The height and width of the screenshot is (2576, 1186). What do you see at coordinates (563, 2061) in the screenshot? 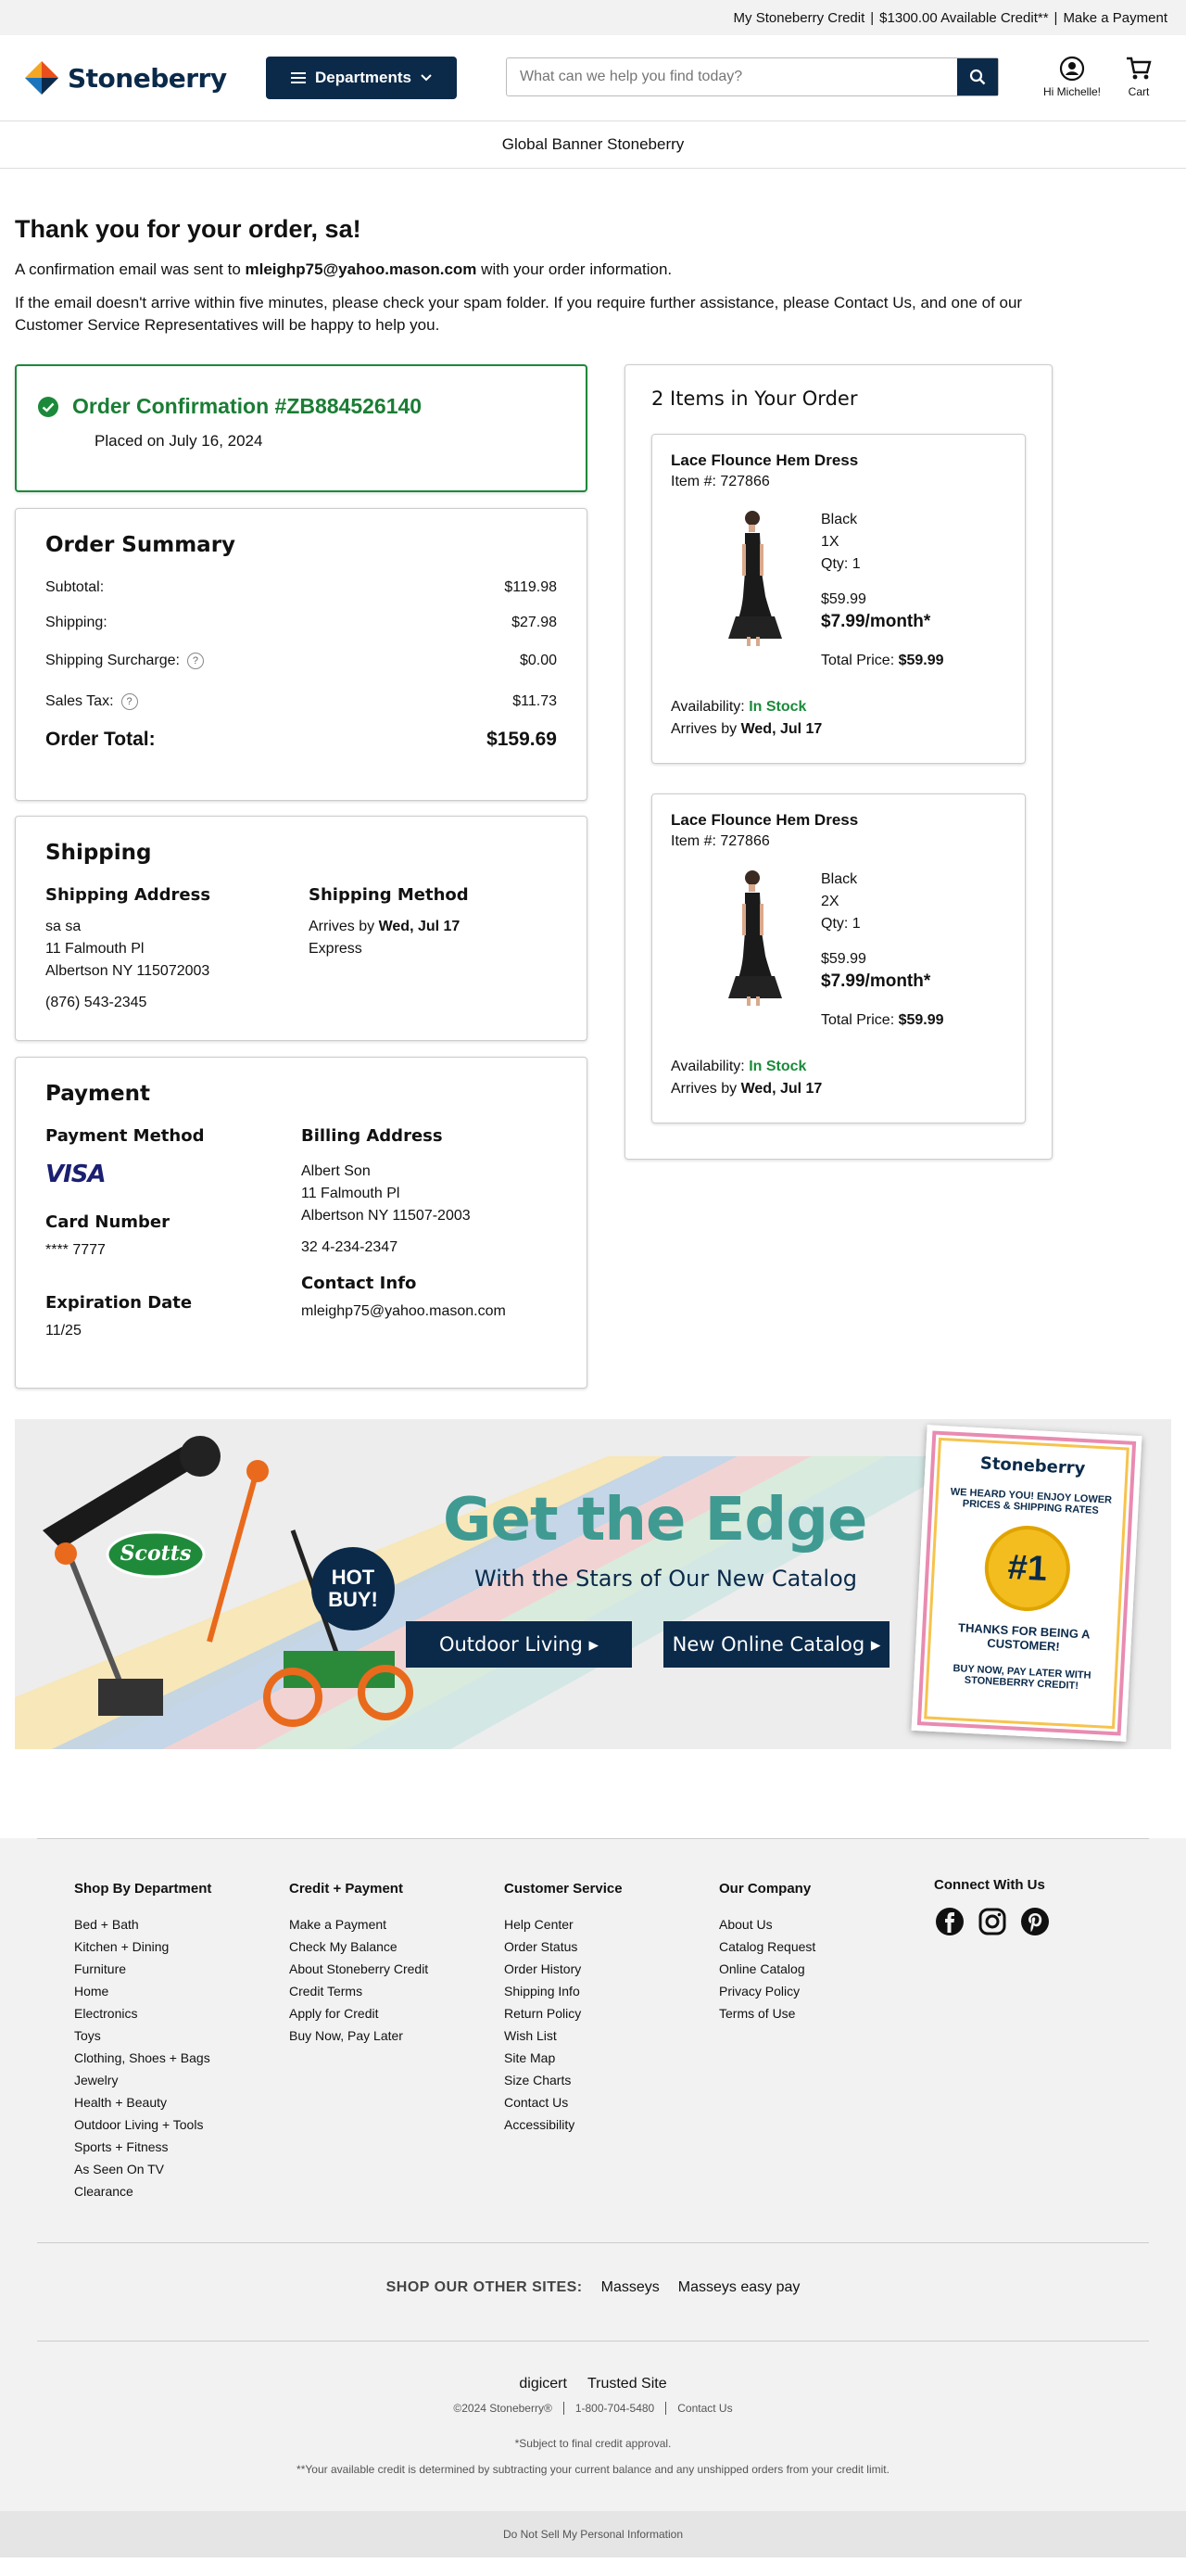
I see `footer-link: Site Map` at bounding box center [563, 2061].